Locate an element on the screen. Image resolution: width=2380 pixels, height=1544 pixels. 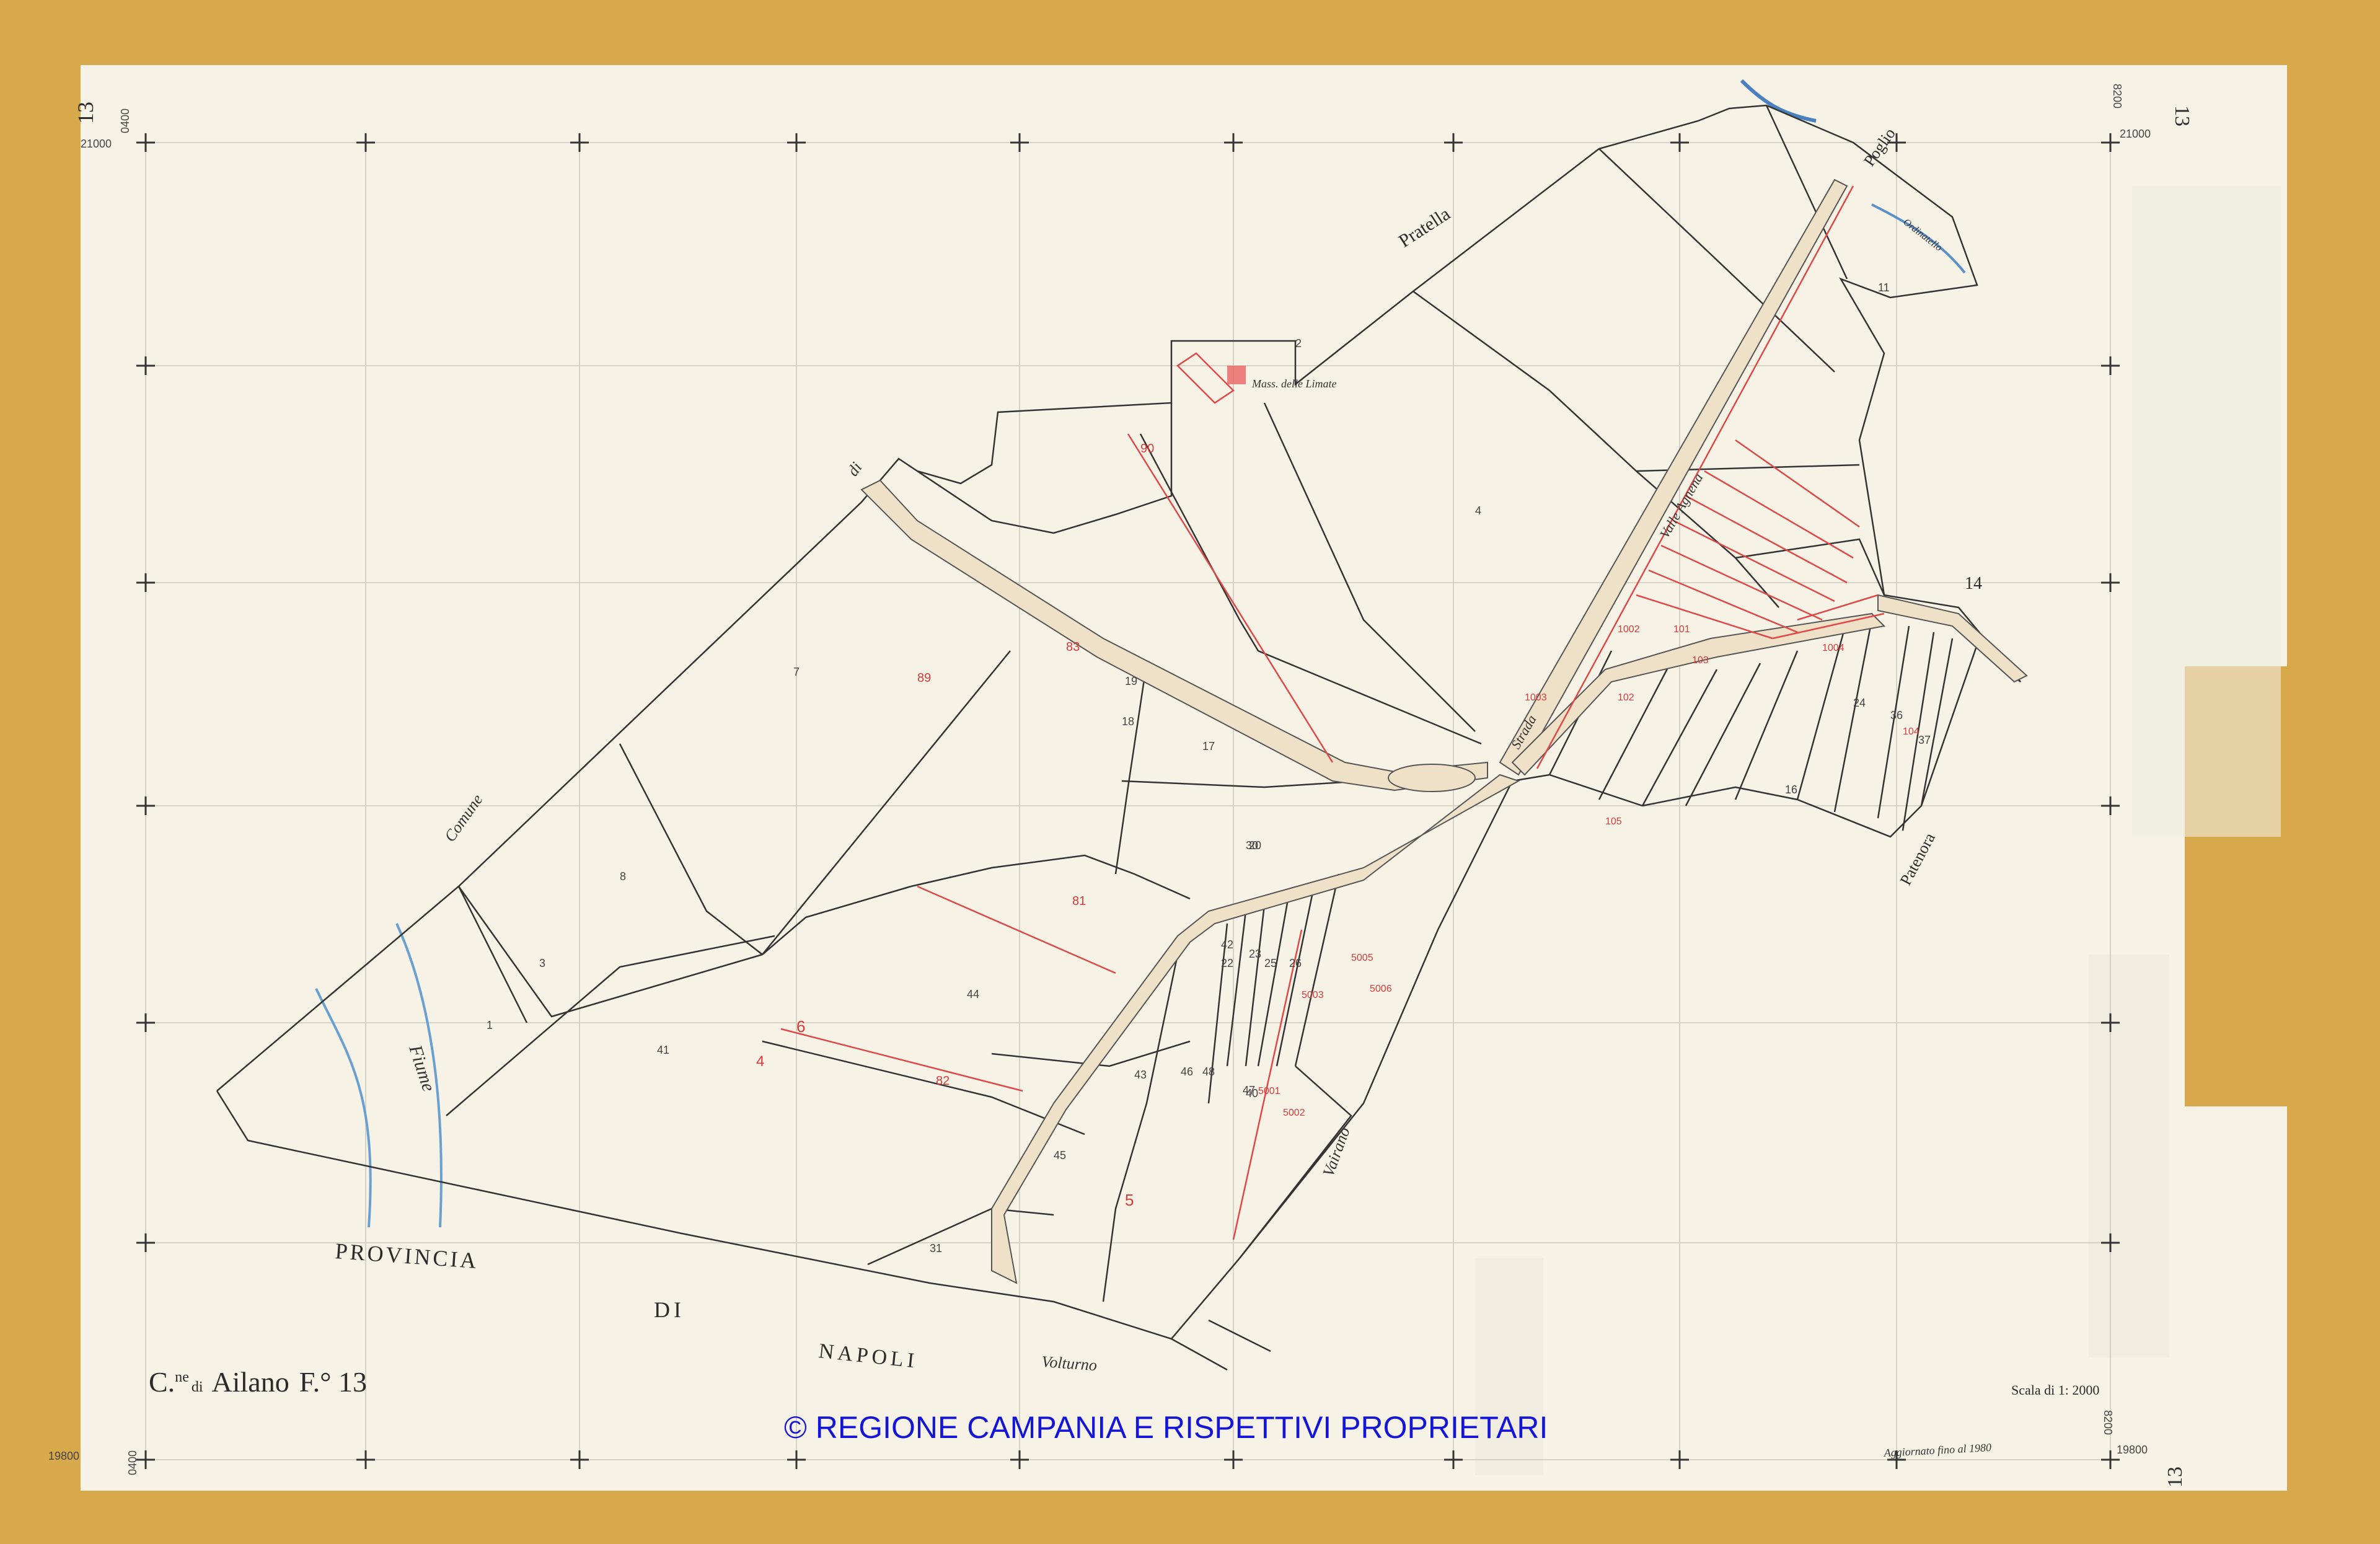
coord-tl-x: 0400 is located at coordinates (125, 120).